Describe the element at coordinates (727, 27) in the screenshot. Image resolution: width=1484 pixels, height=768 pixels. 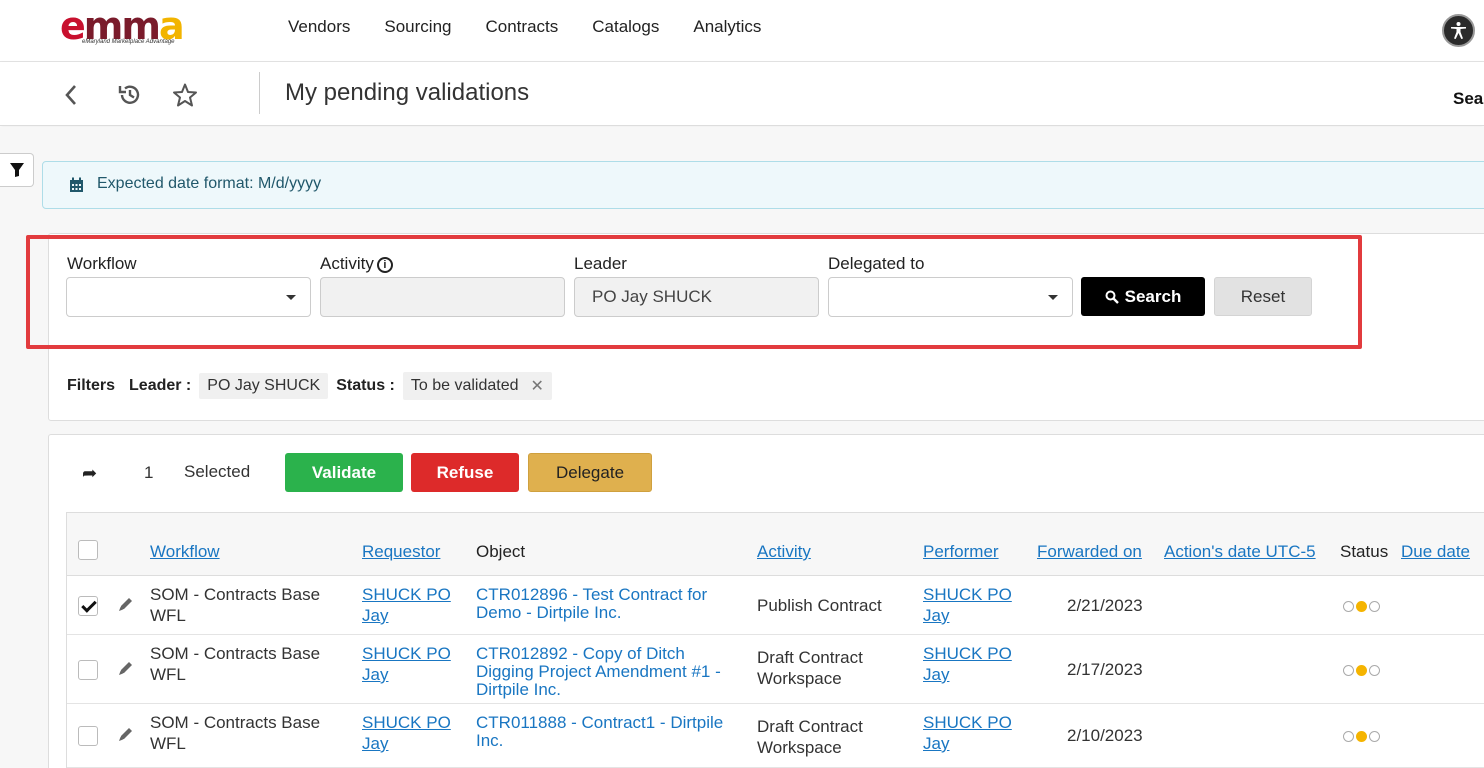
I see `nav-analytics: Analytics` at that location.